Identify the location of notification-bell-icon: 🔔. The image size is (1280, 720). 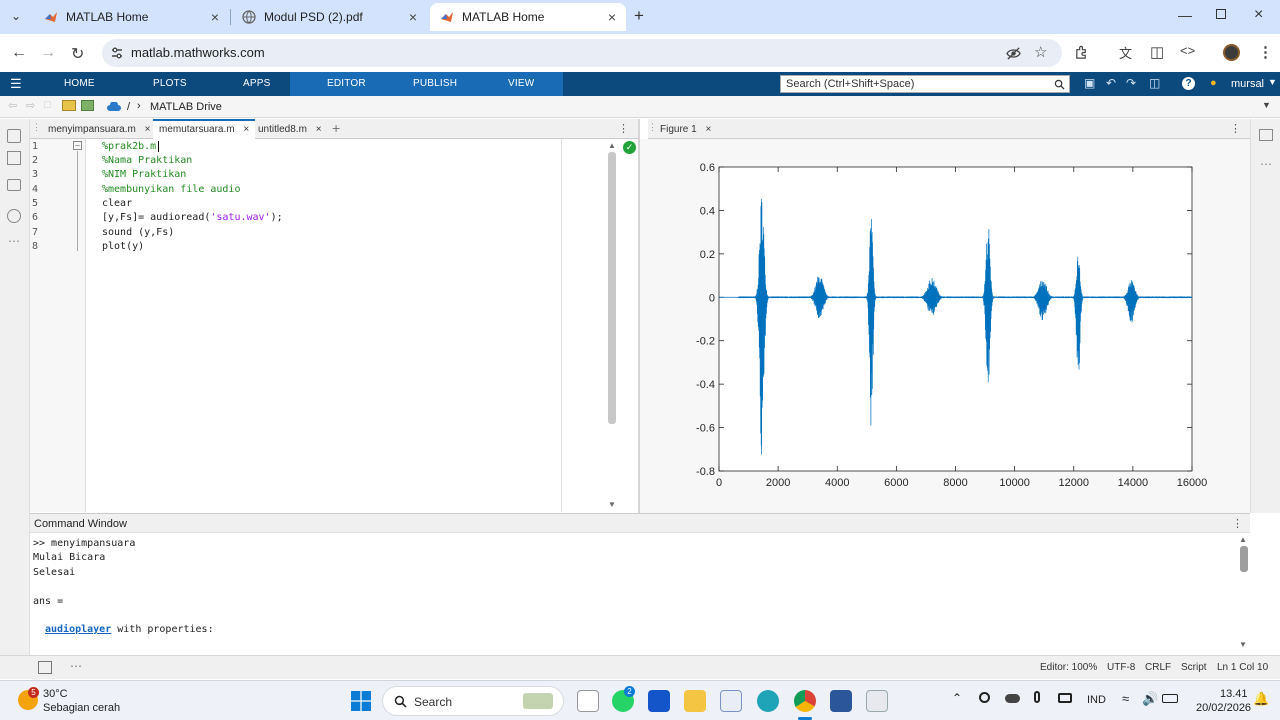
(1261, 699).